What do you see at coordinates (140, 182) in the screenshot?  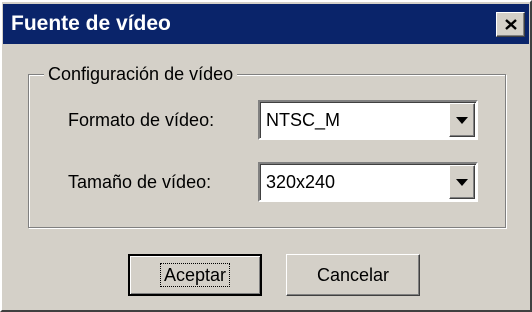 I see `size-label: Tamaño de vídeo:` at bounding box center [140, 182].